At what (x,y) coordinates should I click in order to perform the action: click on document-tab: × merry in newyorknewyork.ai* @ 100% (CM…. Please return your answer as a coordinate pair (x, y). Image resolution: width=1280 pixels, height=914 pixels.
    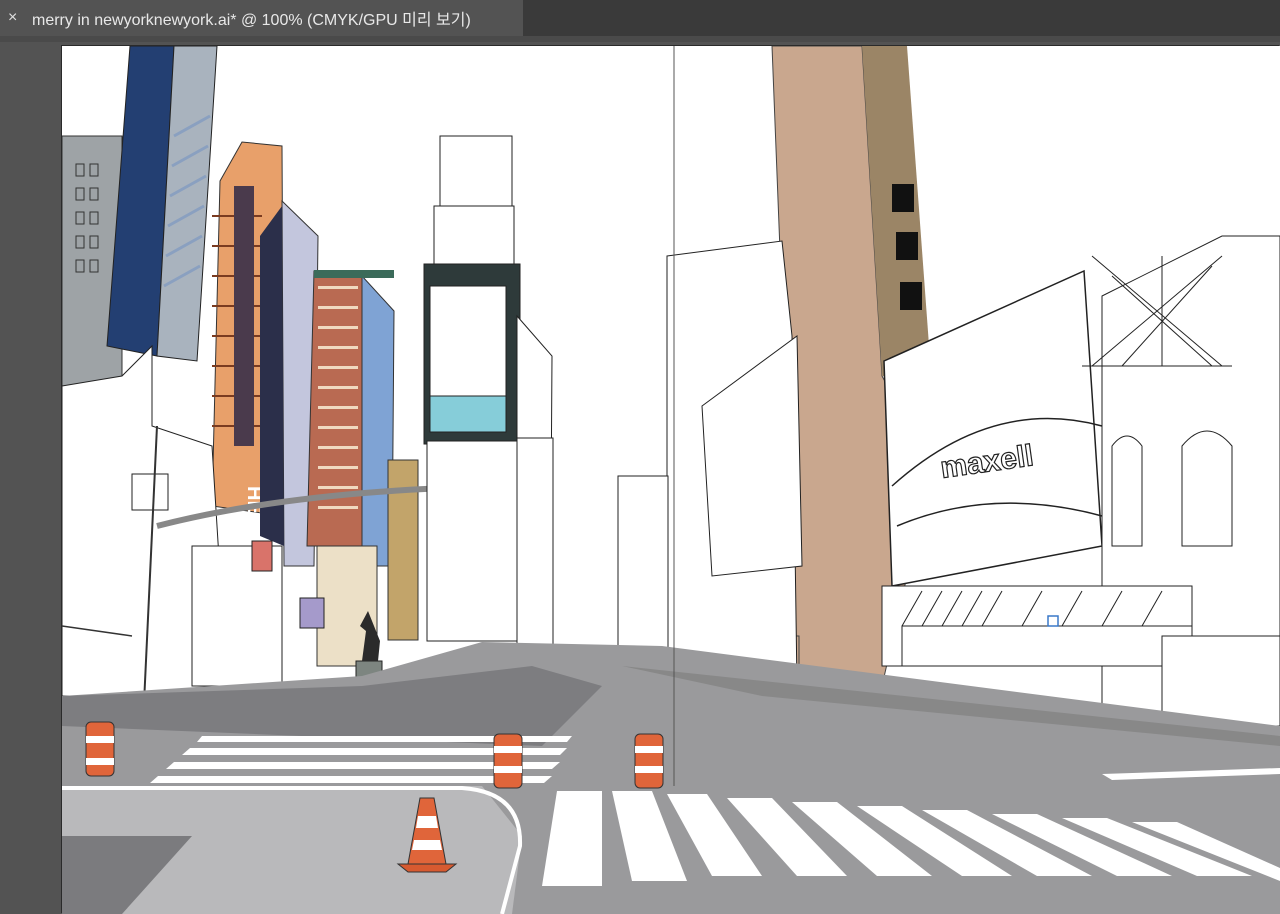
    Looking at the image, I should click on (261, 18).